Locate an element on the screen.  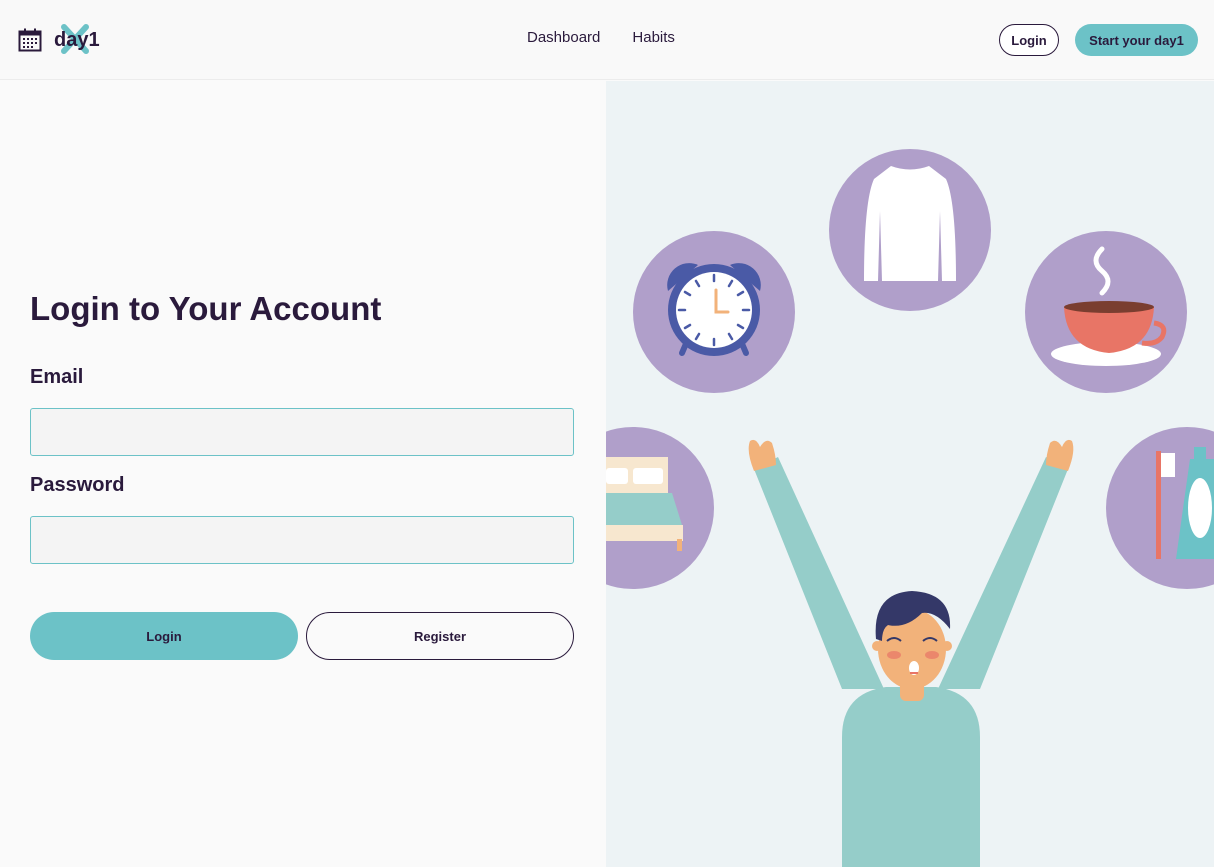
brand-name: day1 is located at coordinates (77, 40).